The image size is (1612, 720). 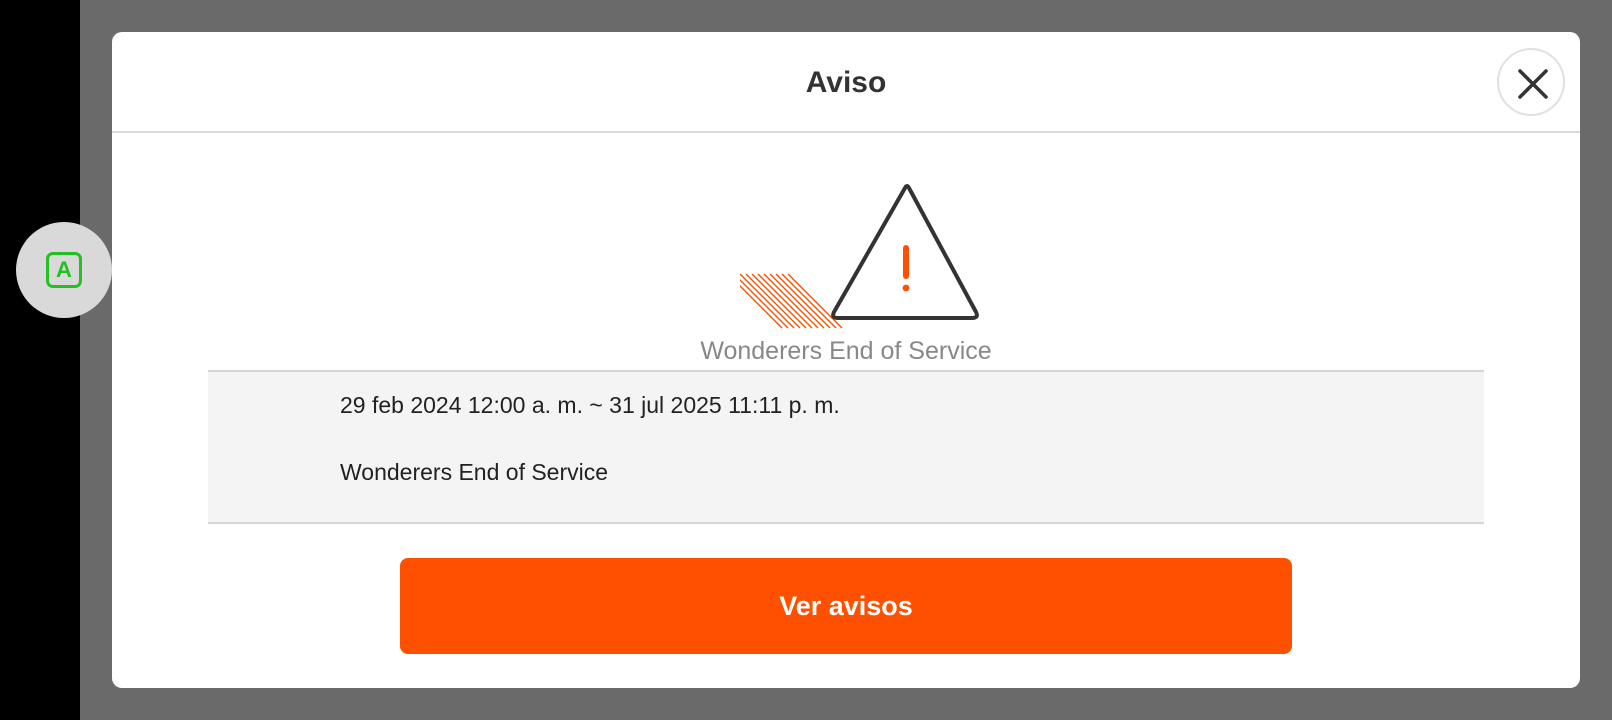 I want to click on warning-triangle-icon, so click(x=859, y=256).